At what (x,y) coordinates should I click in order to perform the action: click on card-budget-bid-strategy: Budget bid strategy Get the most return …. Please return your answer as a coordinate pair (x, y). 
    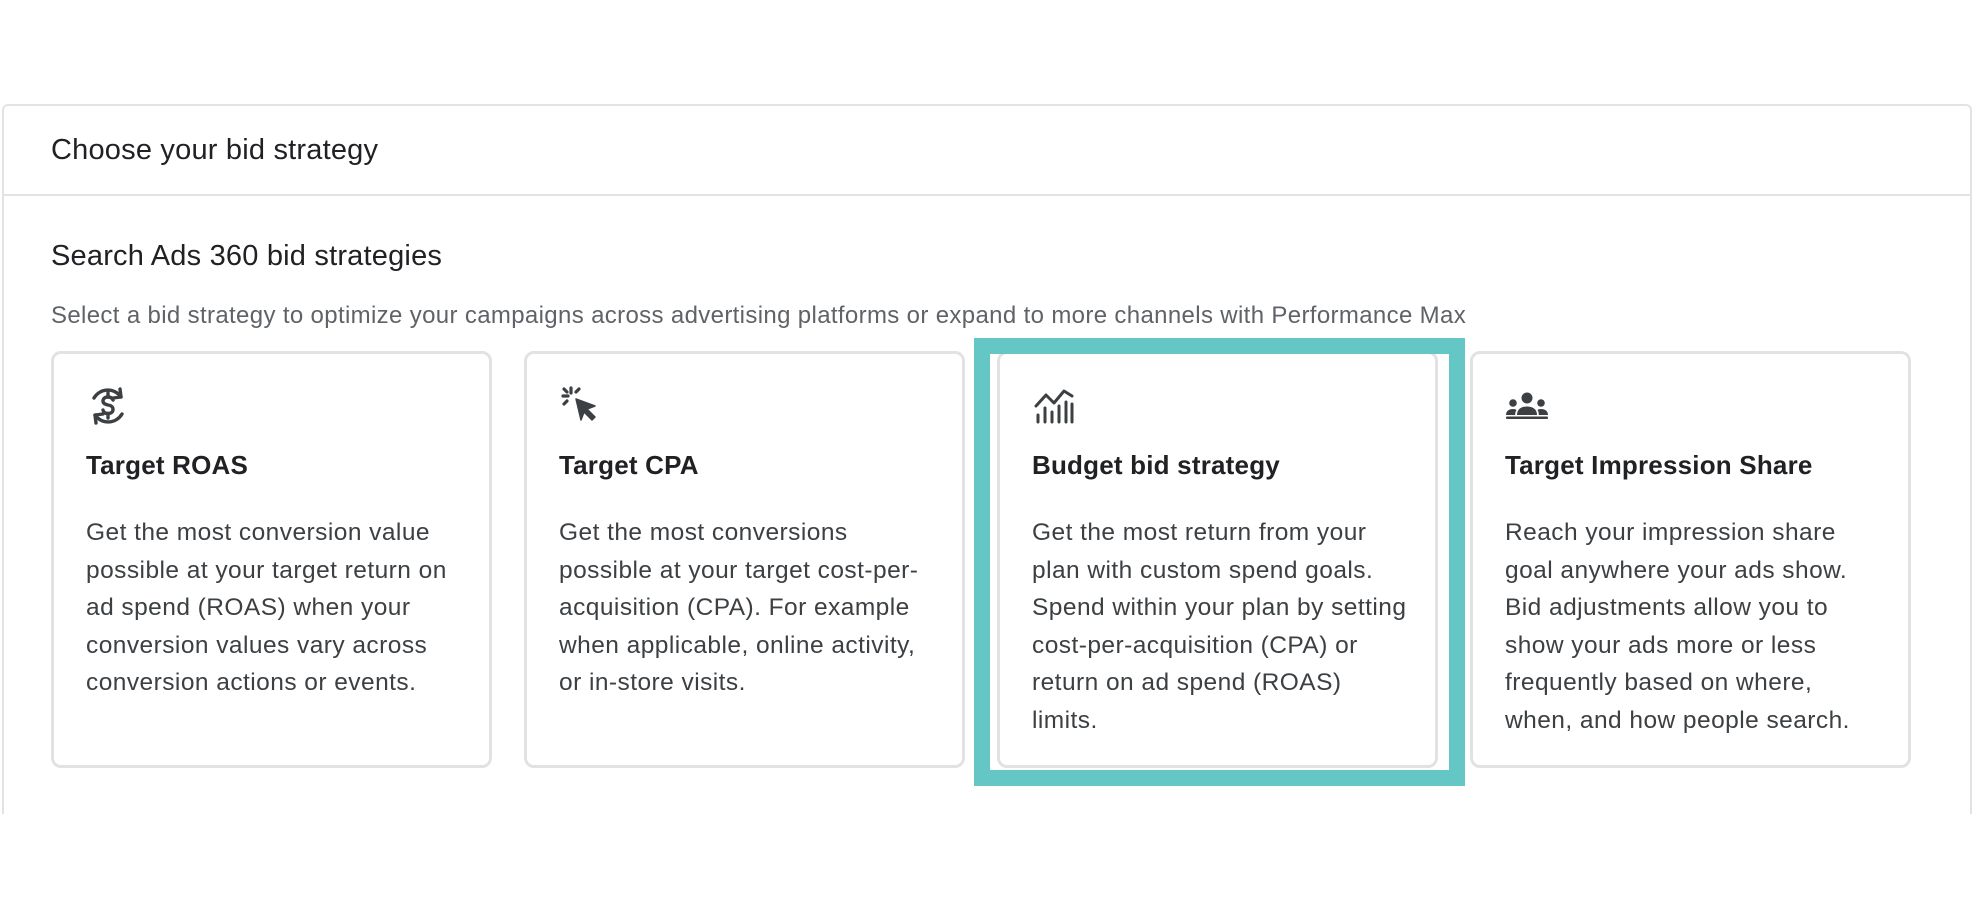
    Looking at the image, I should click on (1217, 559).